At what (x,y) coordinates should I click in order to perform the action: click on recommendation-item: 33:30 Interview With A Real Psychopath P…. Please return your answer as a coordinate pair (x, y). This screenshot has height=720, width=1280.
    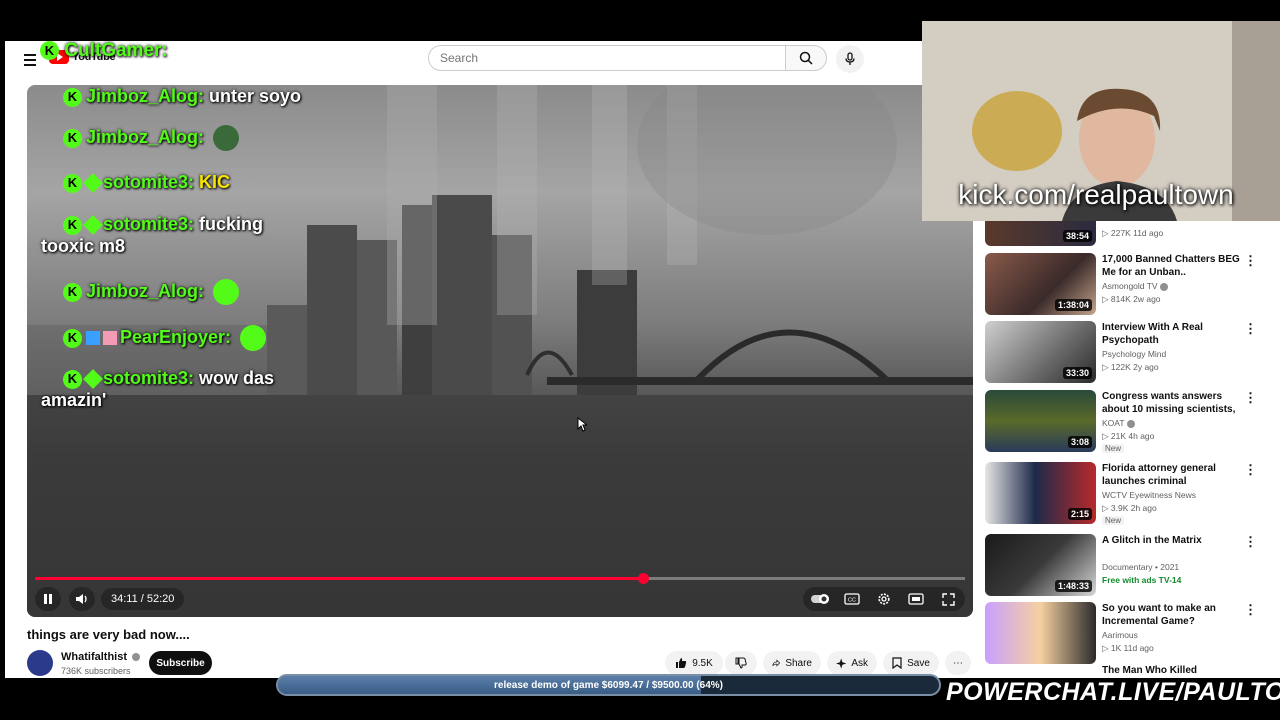
    Looking at the image, I should click on (1125, 353).